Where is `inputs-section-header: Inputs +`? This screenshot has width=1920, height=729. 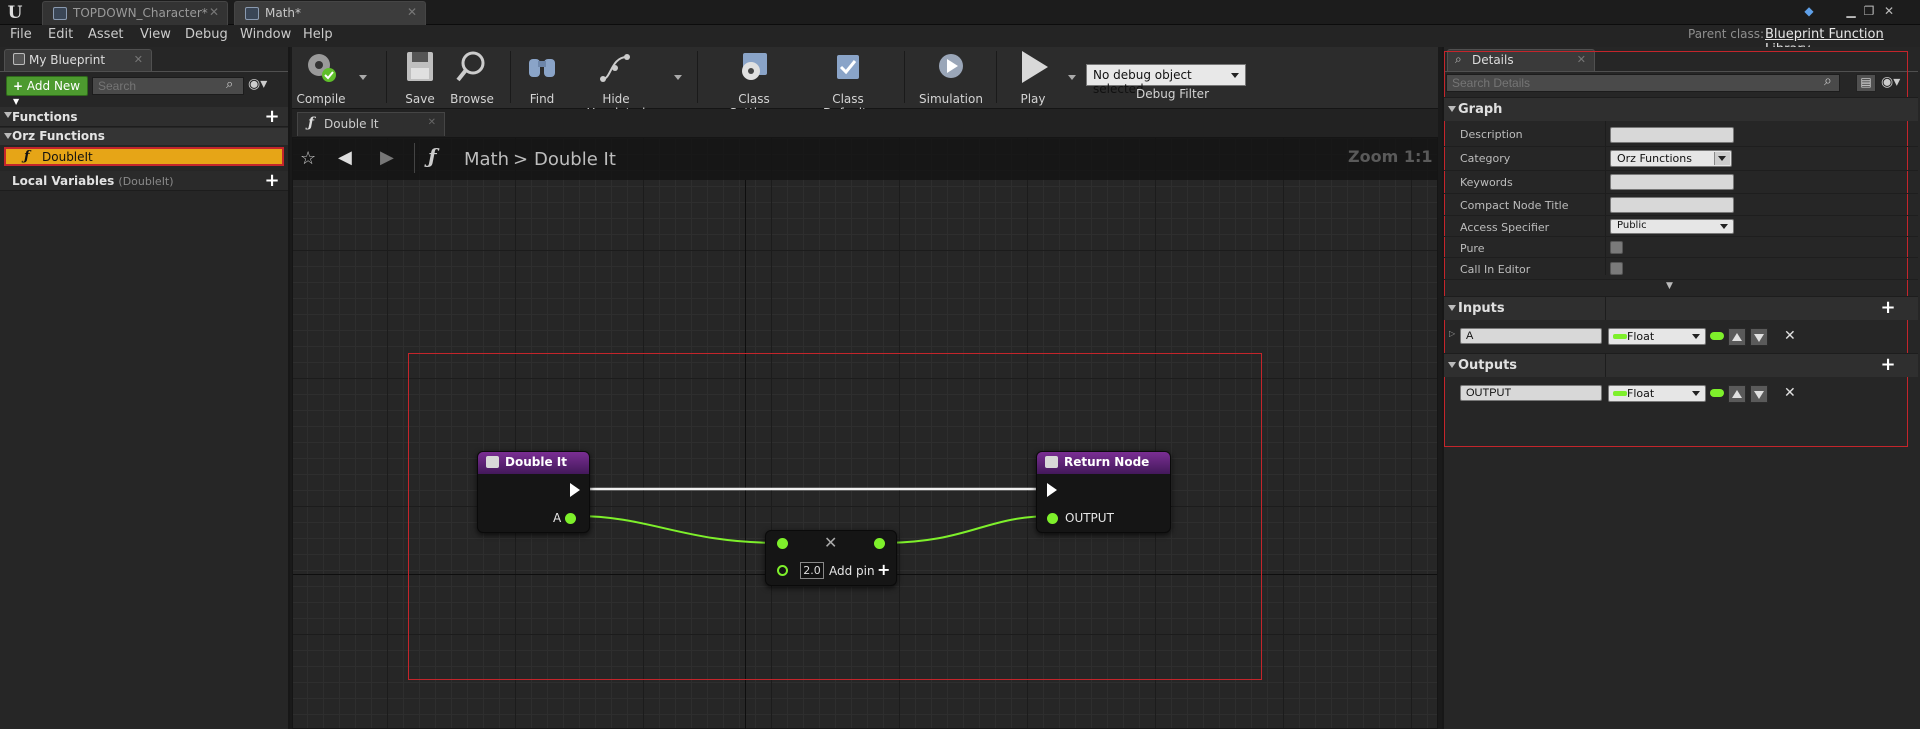
inputs-section-header: Inputs + is located at coordinates (1681, 308).